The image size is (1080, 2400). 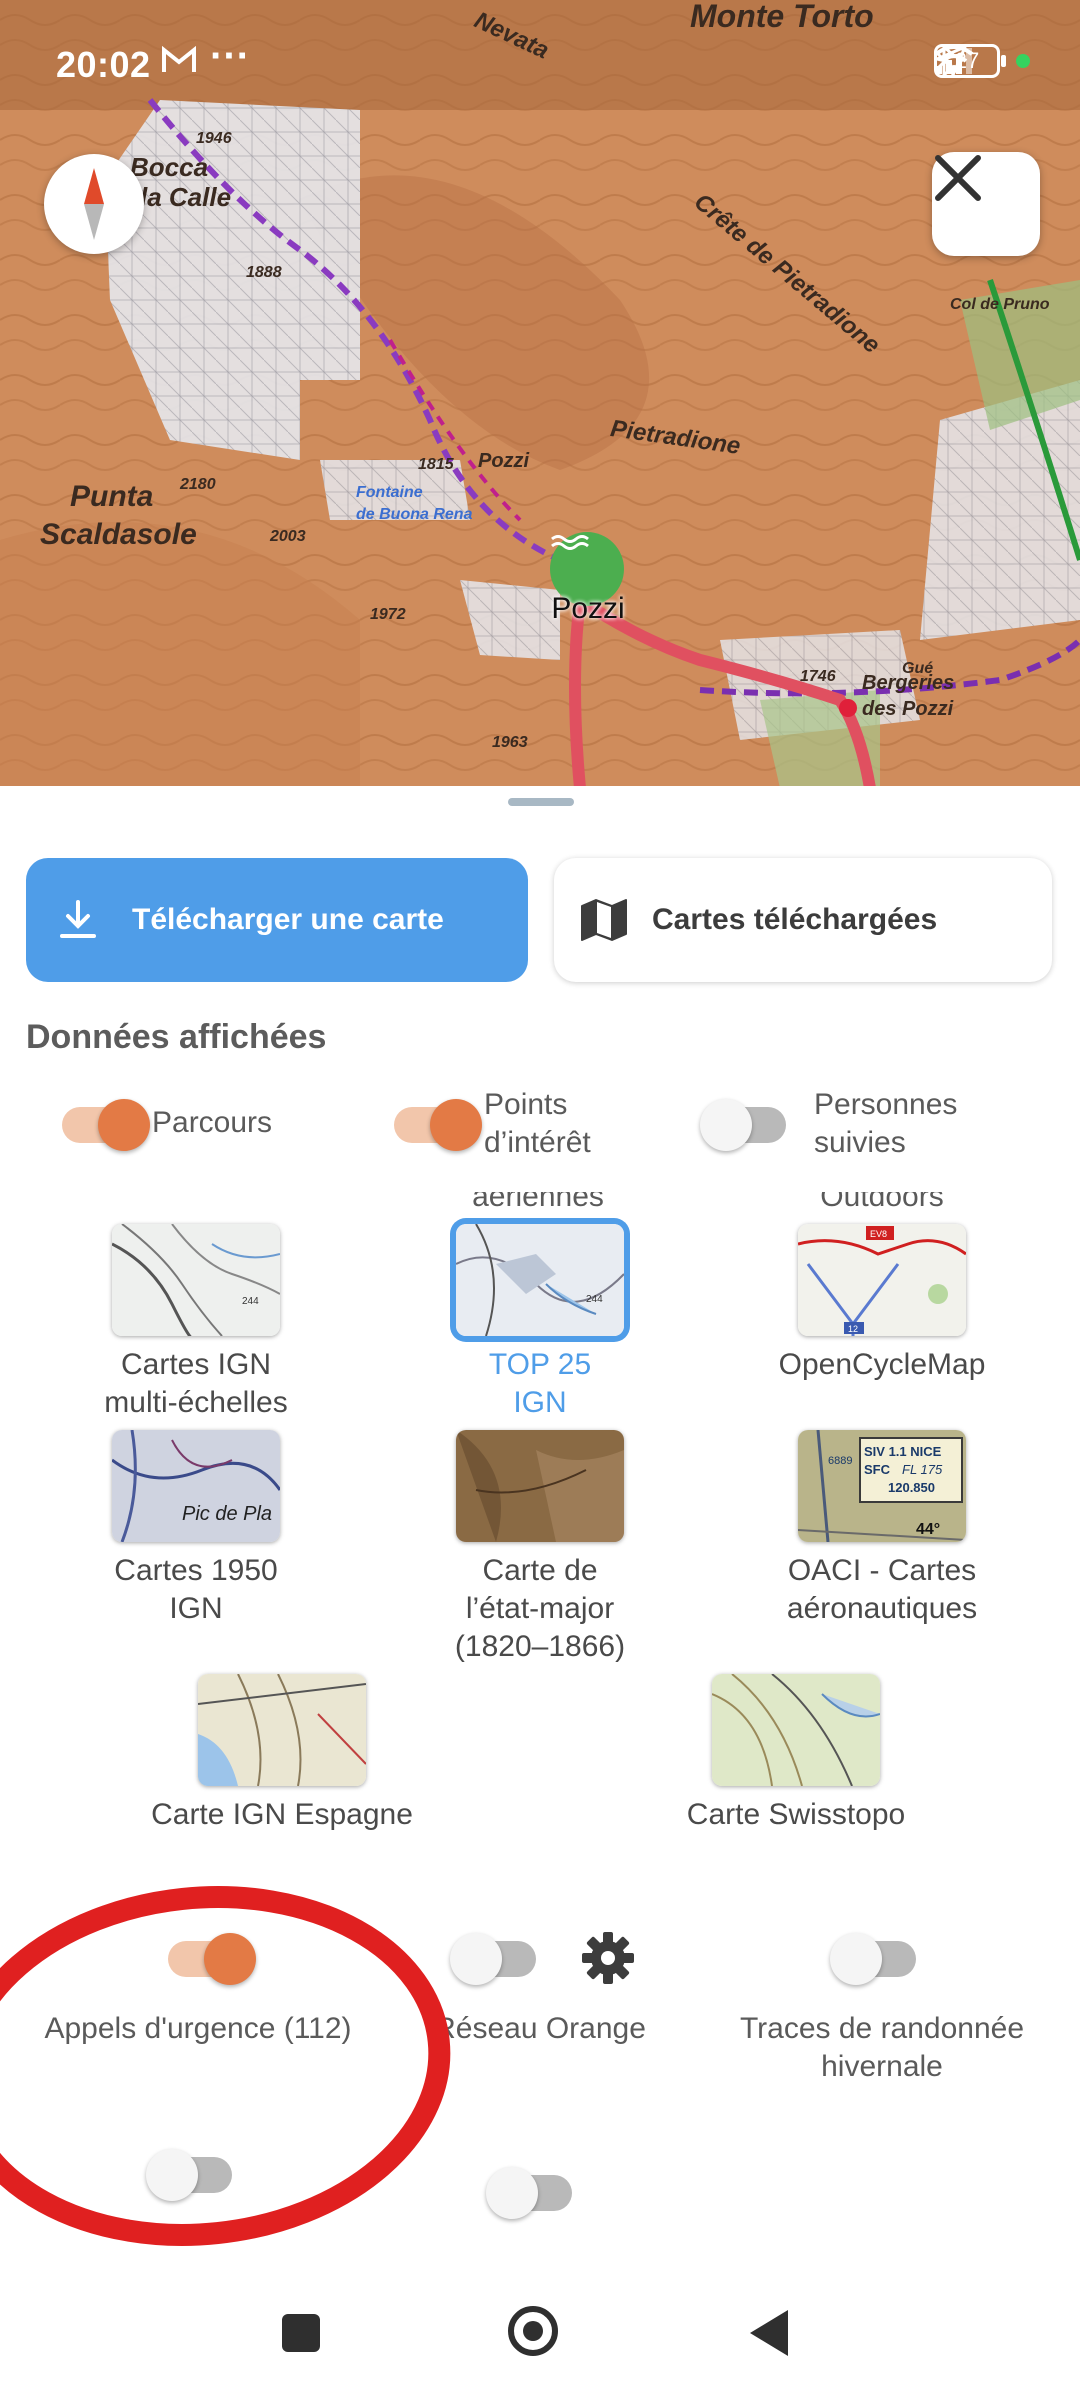 What do you see at coordinates (986, 204) in the screenshot?
I see `close-button` at bounding box center [986, 204].